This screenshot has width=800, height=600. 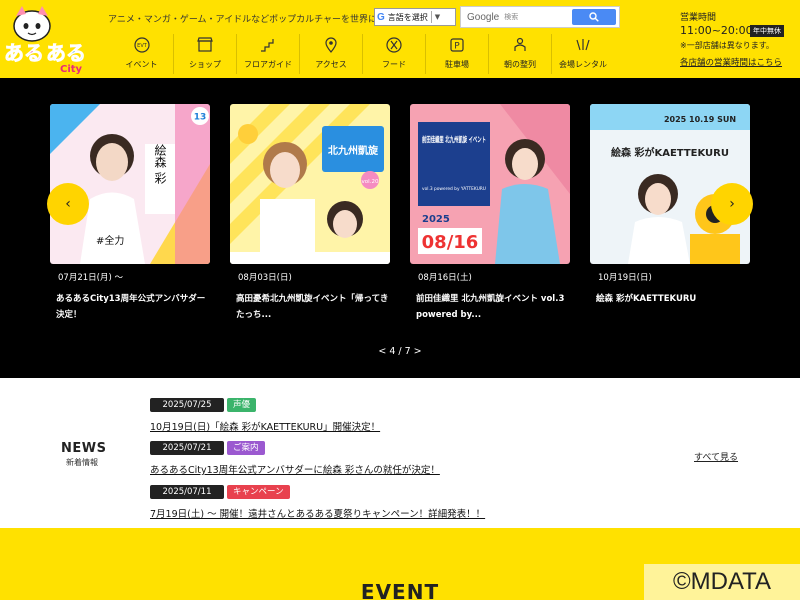 I want to click on site-search: Google 検索, so click(x=540, y=17).